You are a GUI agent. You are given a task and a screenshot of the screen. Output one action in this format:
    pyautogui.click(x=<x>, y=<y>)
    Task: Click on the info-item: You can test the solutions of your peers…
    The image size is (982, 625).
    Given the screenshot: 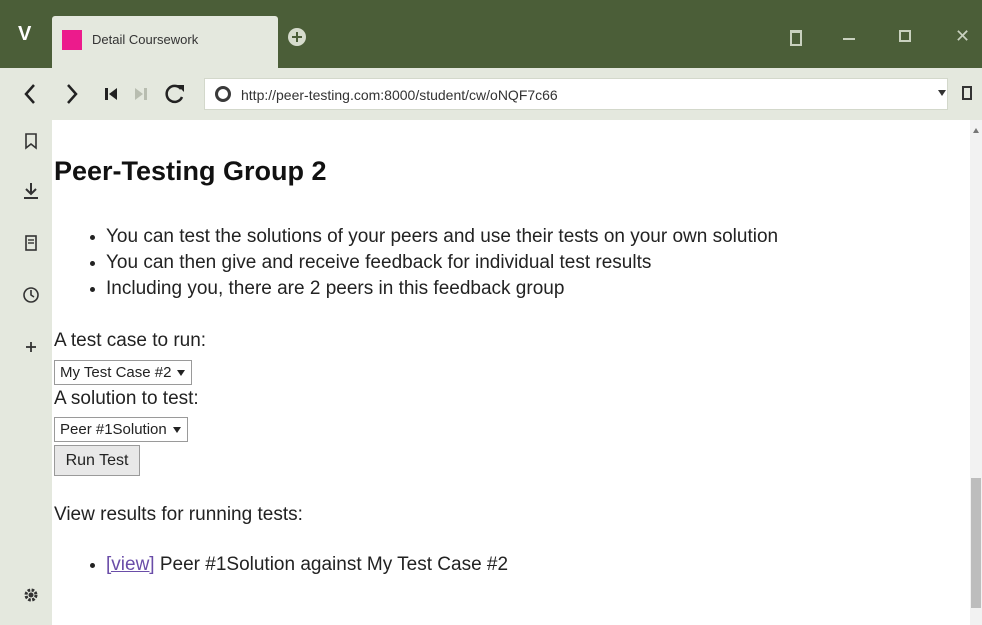 What is the action you would take?
    pyautogui.click(x=433, y=237)
    